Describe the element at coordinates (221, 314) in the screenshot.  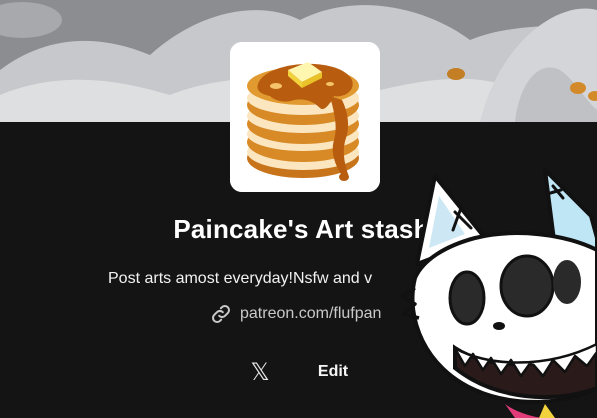
I see `link-icon` at that location.